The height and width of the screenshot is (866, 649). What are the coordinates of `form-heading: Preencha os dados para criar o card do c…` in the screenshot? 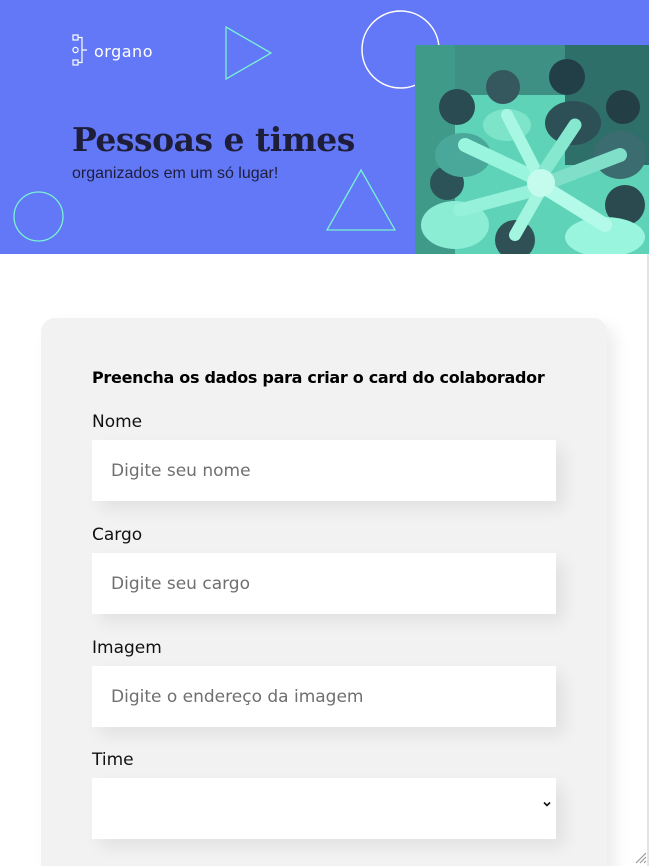 It's located at (318, 377).